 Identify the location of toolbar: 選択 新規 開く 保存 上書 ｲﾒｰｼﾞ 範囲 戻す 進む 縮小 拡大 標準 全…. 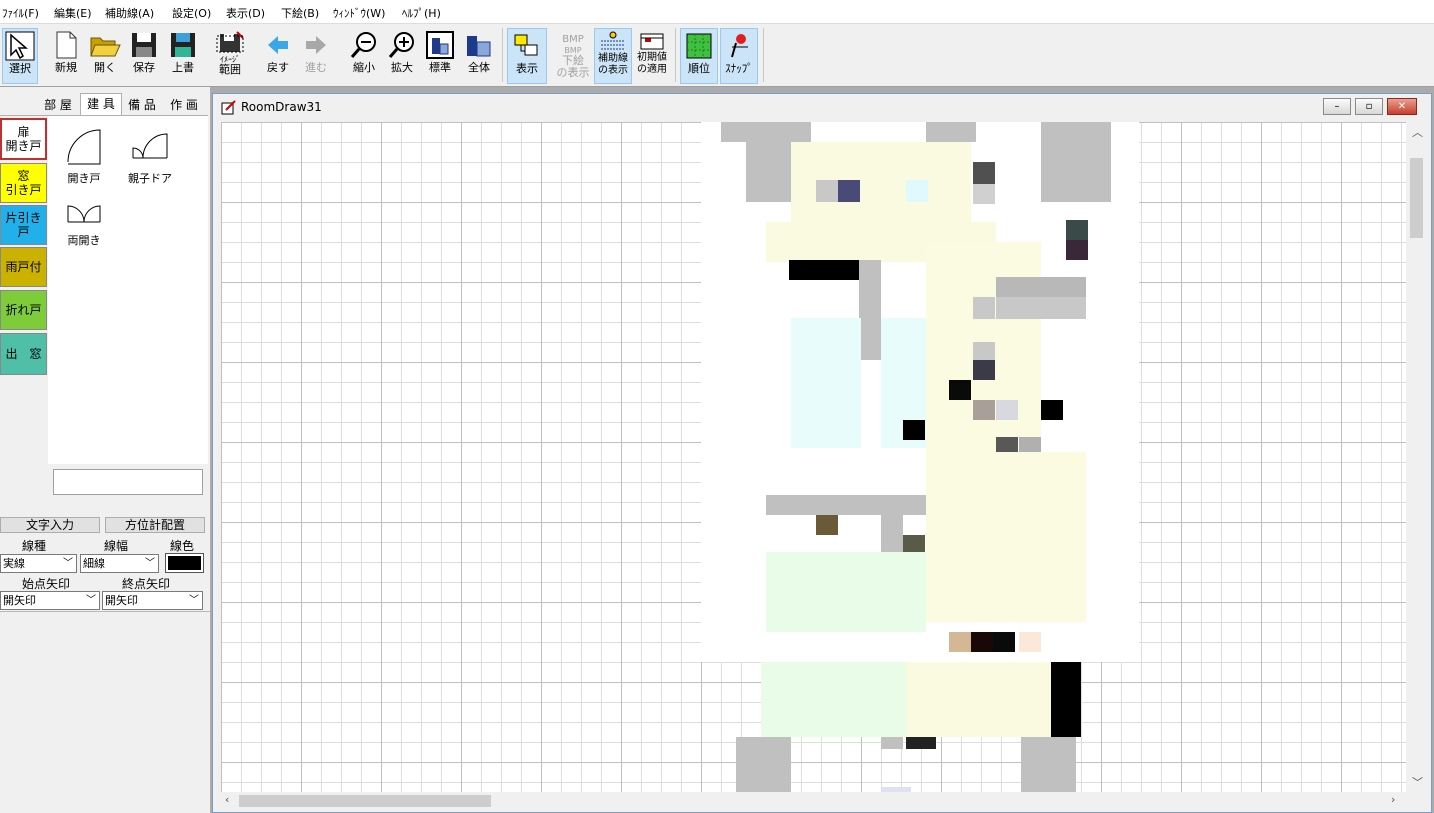
(717, 55).